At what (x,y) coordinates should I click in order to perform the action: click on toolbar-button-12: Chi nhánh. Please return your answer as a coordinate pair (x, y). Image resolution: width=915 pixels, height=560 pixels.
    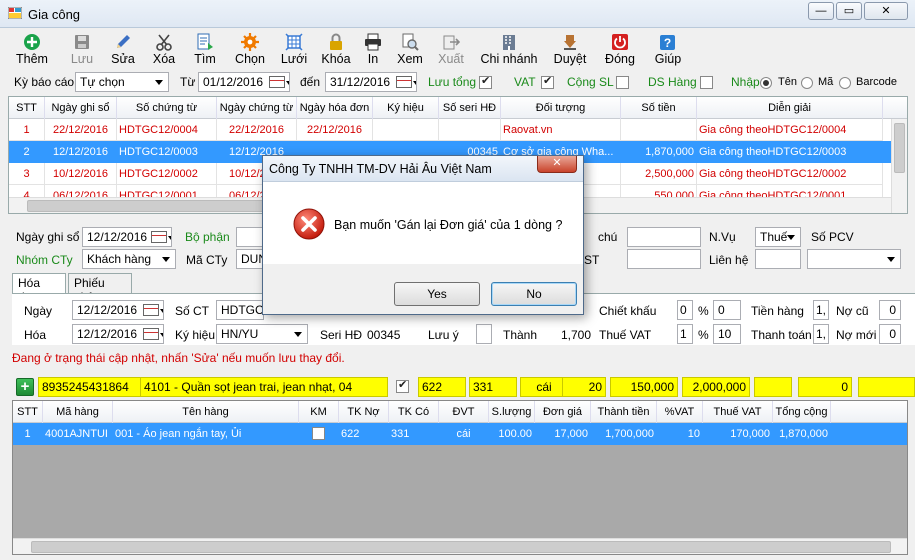
    Looking at the image, I should click on (509, 50).